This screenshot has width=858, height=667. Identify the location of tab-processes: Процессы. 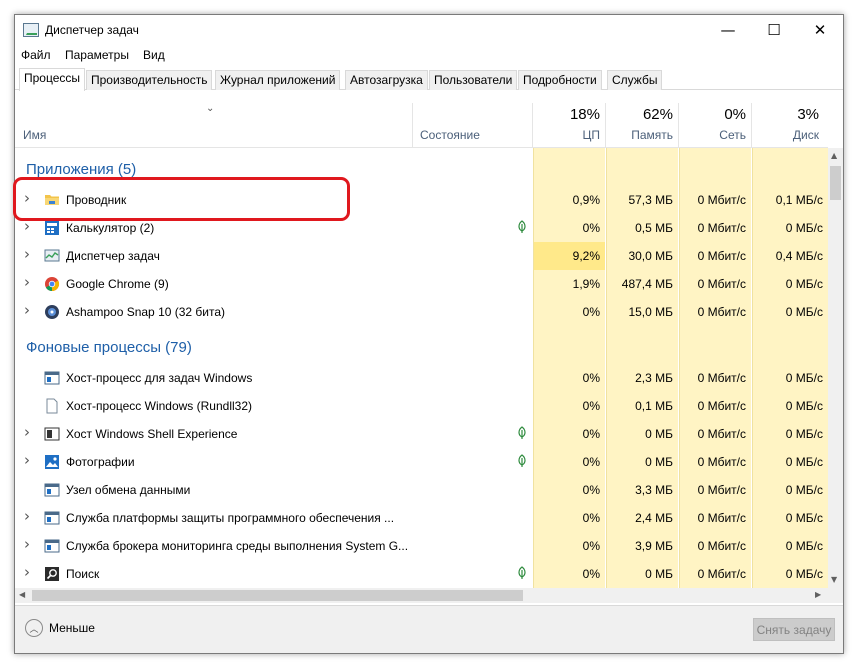
(52, 79).